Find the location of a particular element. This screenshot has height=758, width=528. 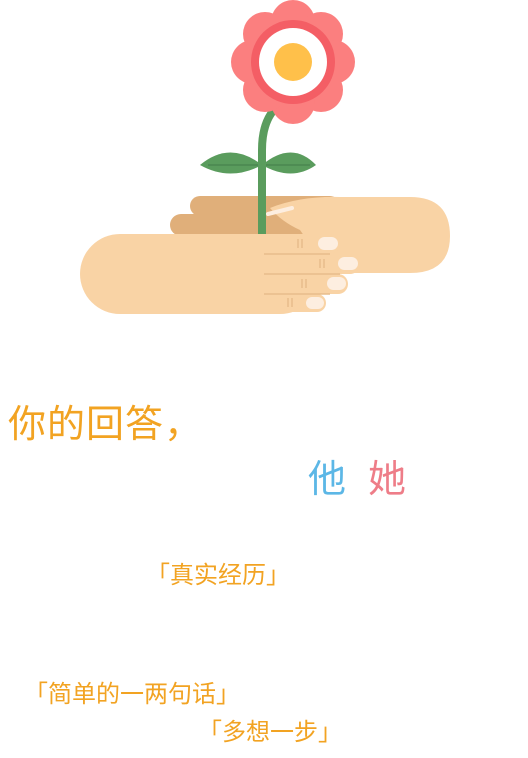

label-he: 他 is located at coordinates (327, 479).